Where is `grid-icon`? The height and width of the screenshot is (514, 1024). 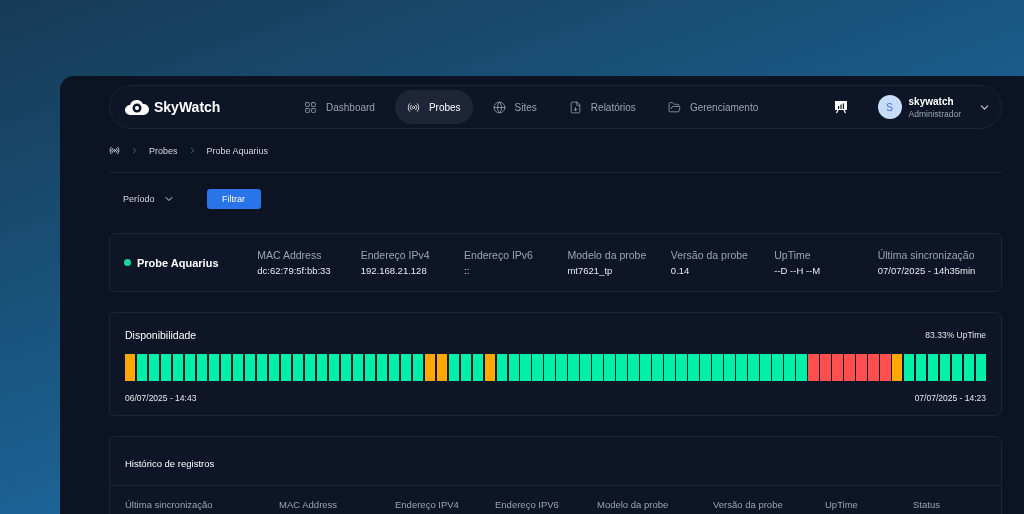 grid-icon is located at coordinates (310, 107).